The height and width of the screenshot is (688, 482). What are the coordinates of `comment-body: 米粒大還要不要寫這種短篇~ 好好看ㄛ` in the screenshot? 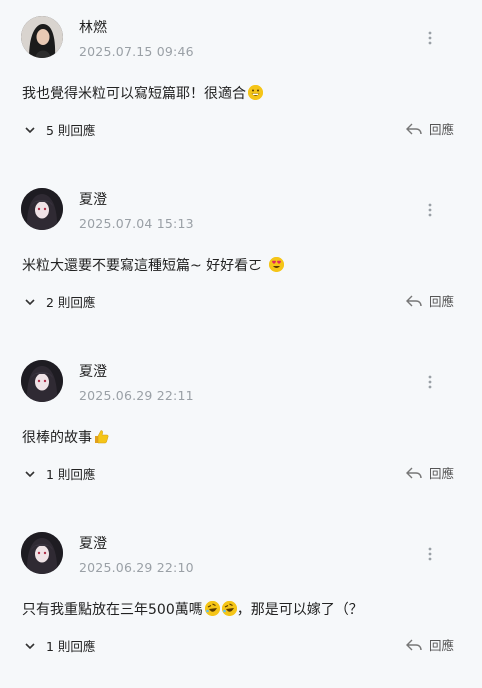 It's located at (153, 265).